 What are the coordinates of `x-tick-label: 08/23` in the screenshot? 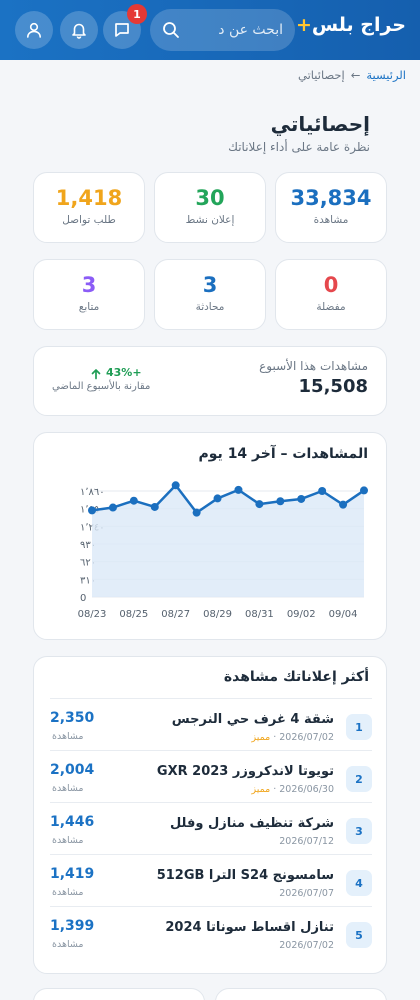 It's located at (92, 614).